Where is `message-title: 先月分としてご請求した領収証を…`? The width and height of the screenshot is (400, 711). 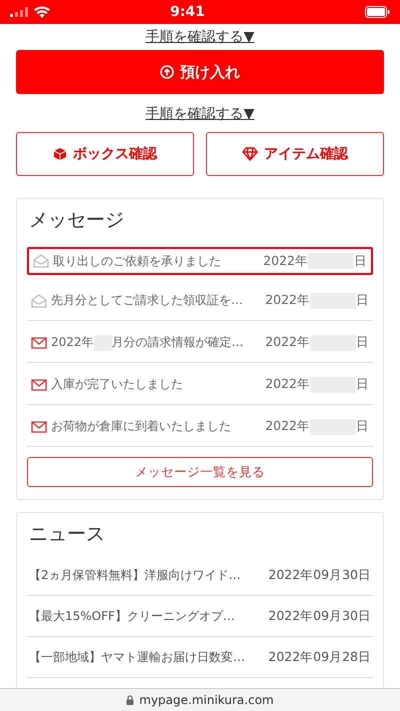 message-title: 先月分としてご請求した領収証を… is located at coordinates (147, 300).